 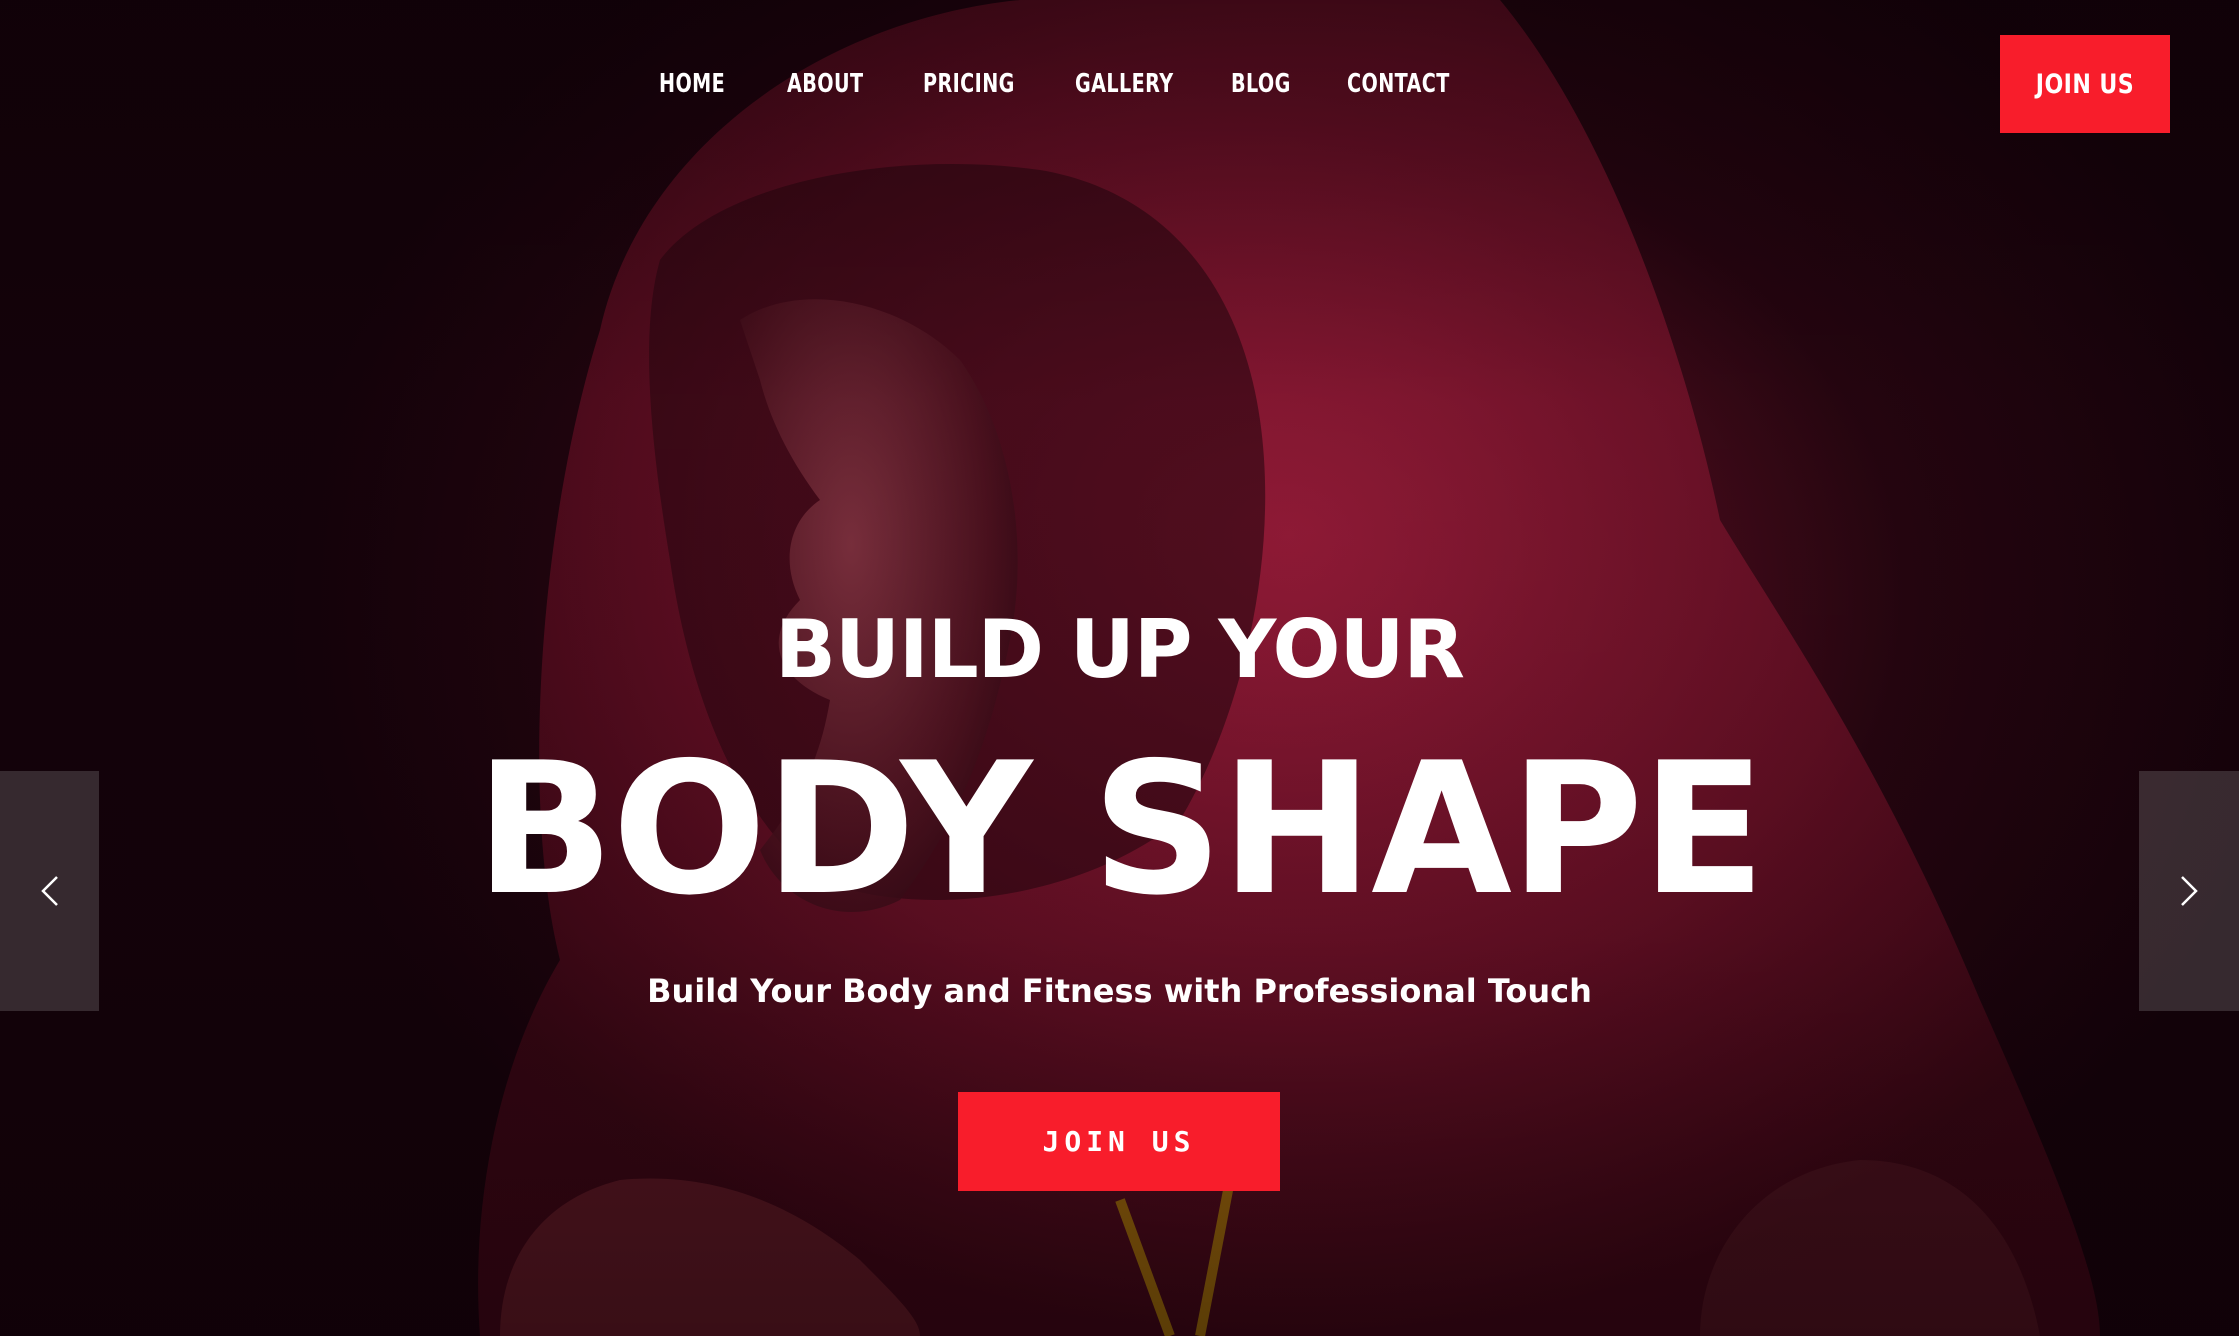 I want to click on chevron-right-icon, so click(x=2189, y=891).